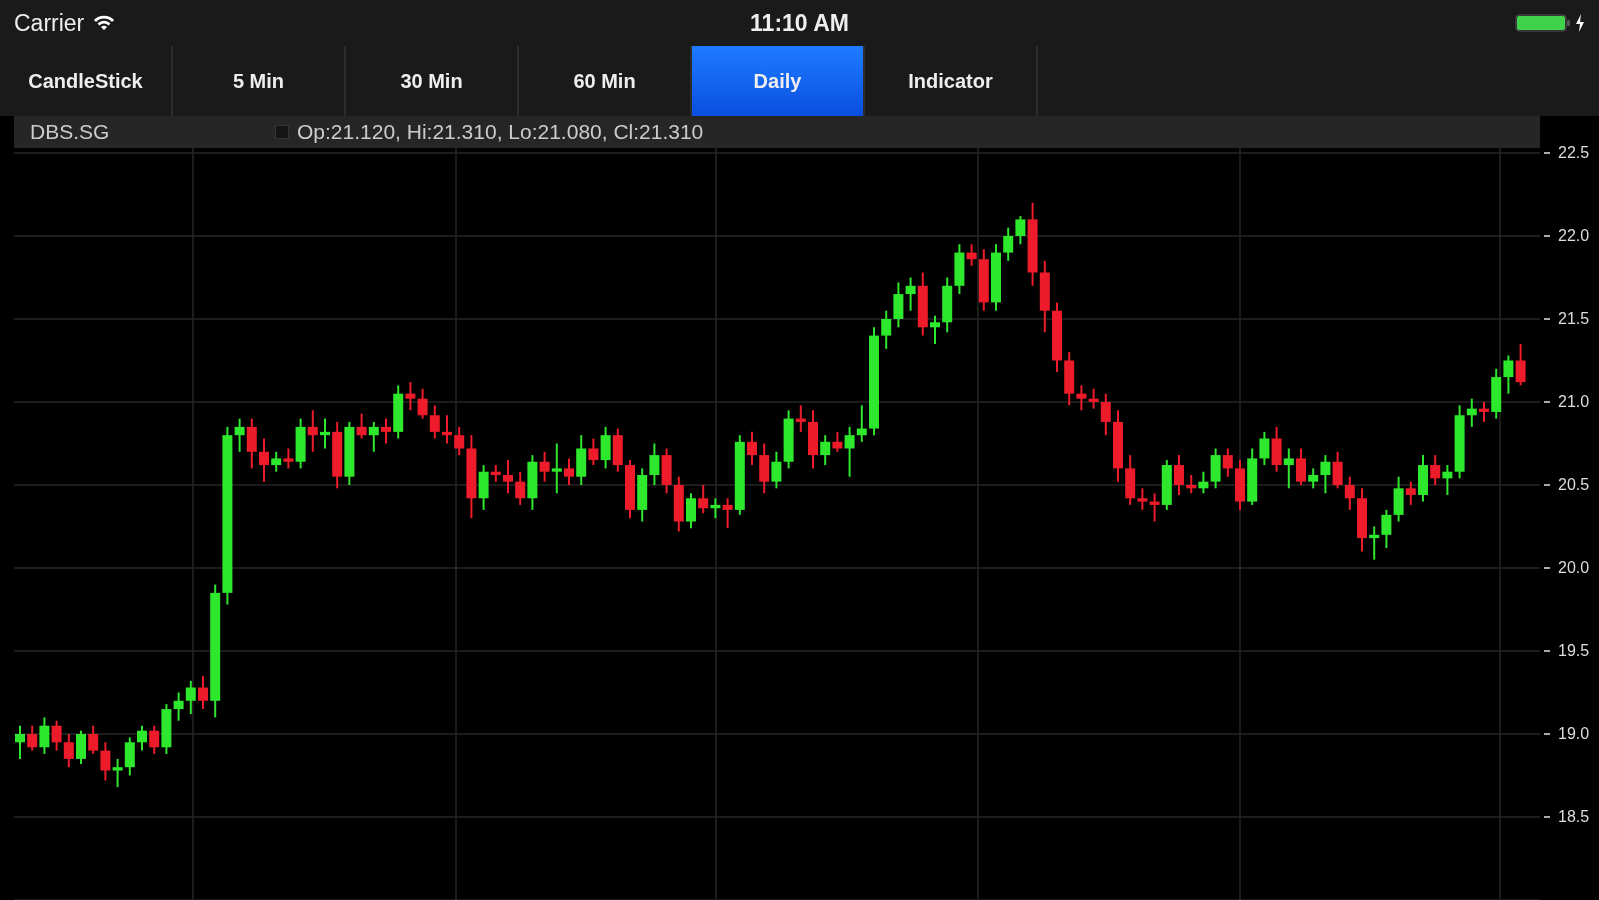 The height and width of the screenshot is (900, 1599). What do you see at coordinates (1574, 485) in the screenshot?
I see `axis-label: 20.5` at bounding box center [1574, 485].